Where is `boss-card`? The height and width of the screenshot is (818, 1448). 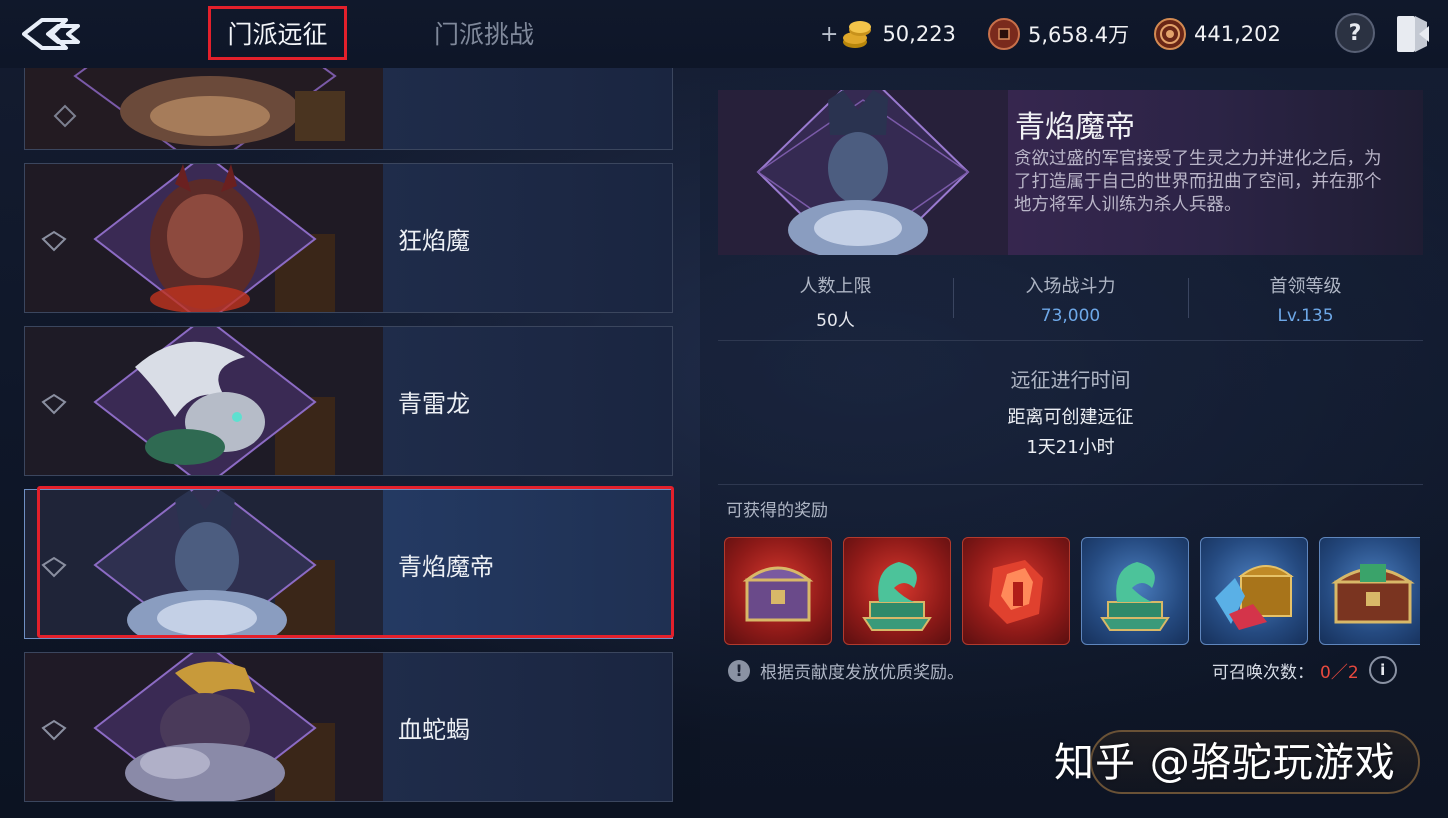
boss-card is located at coordinates (348, 109).